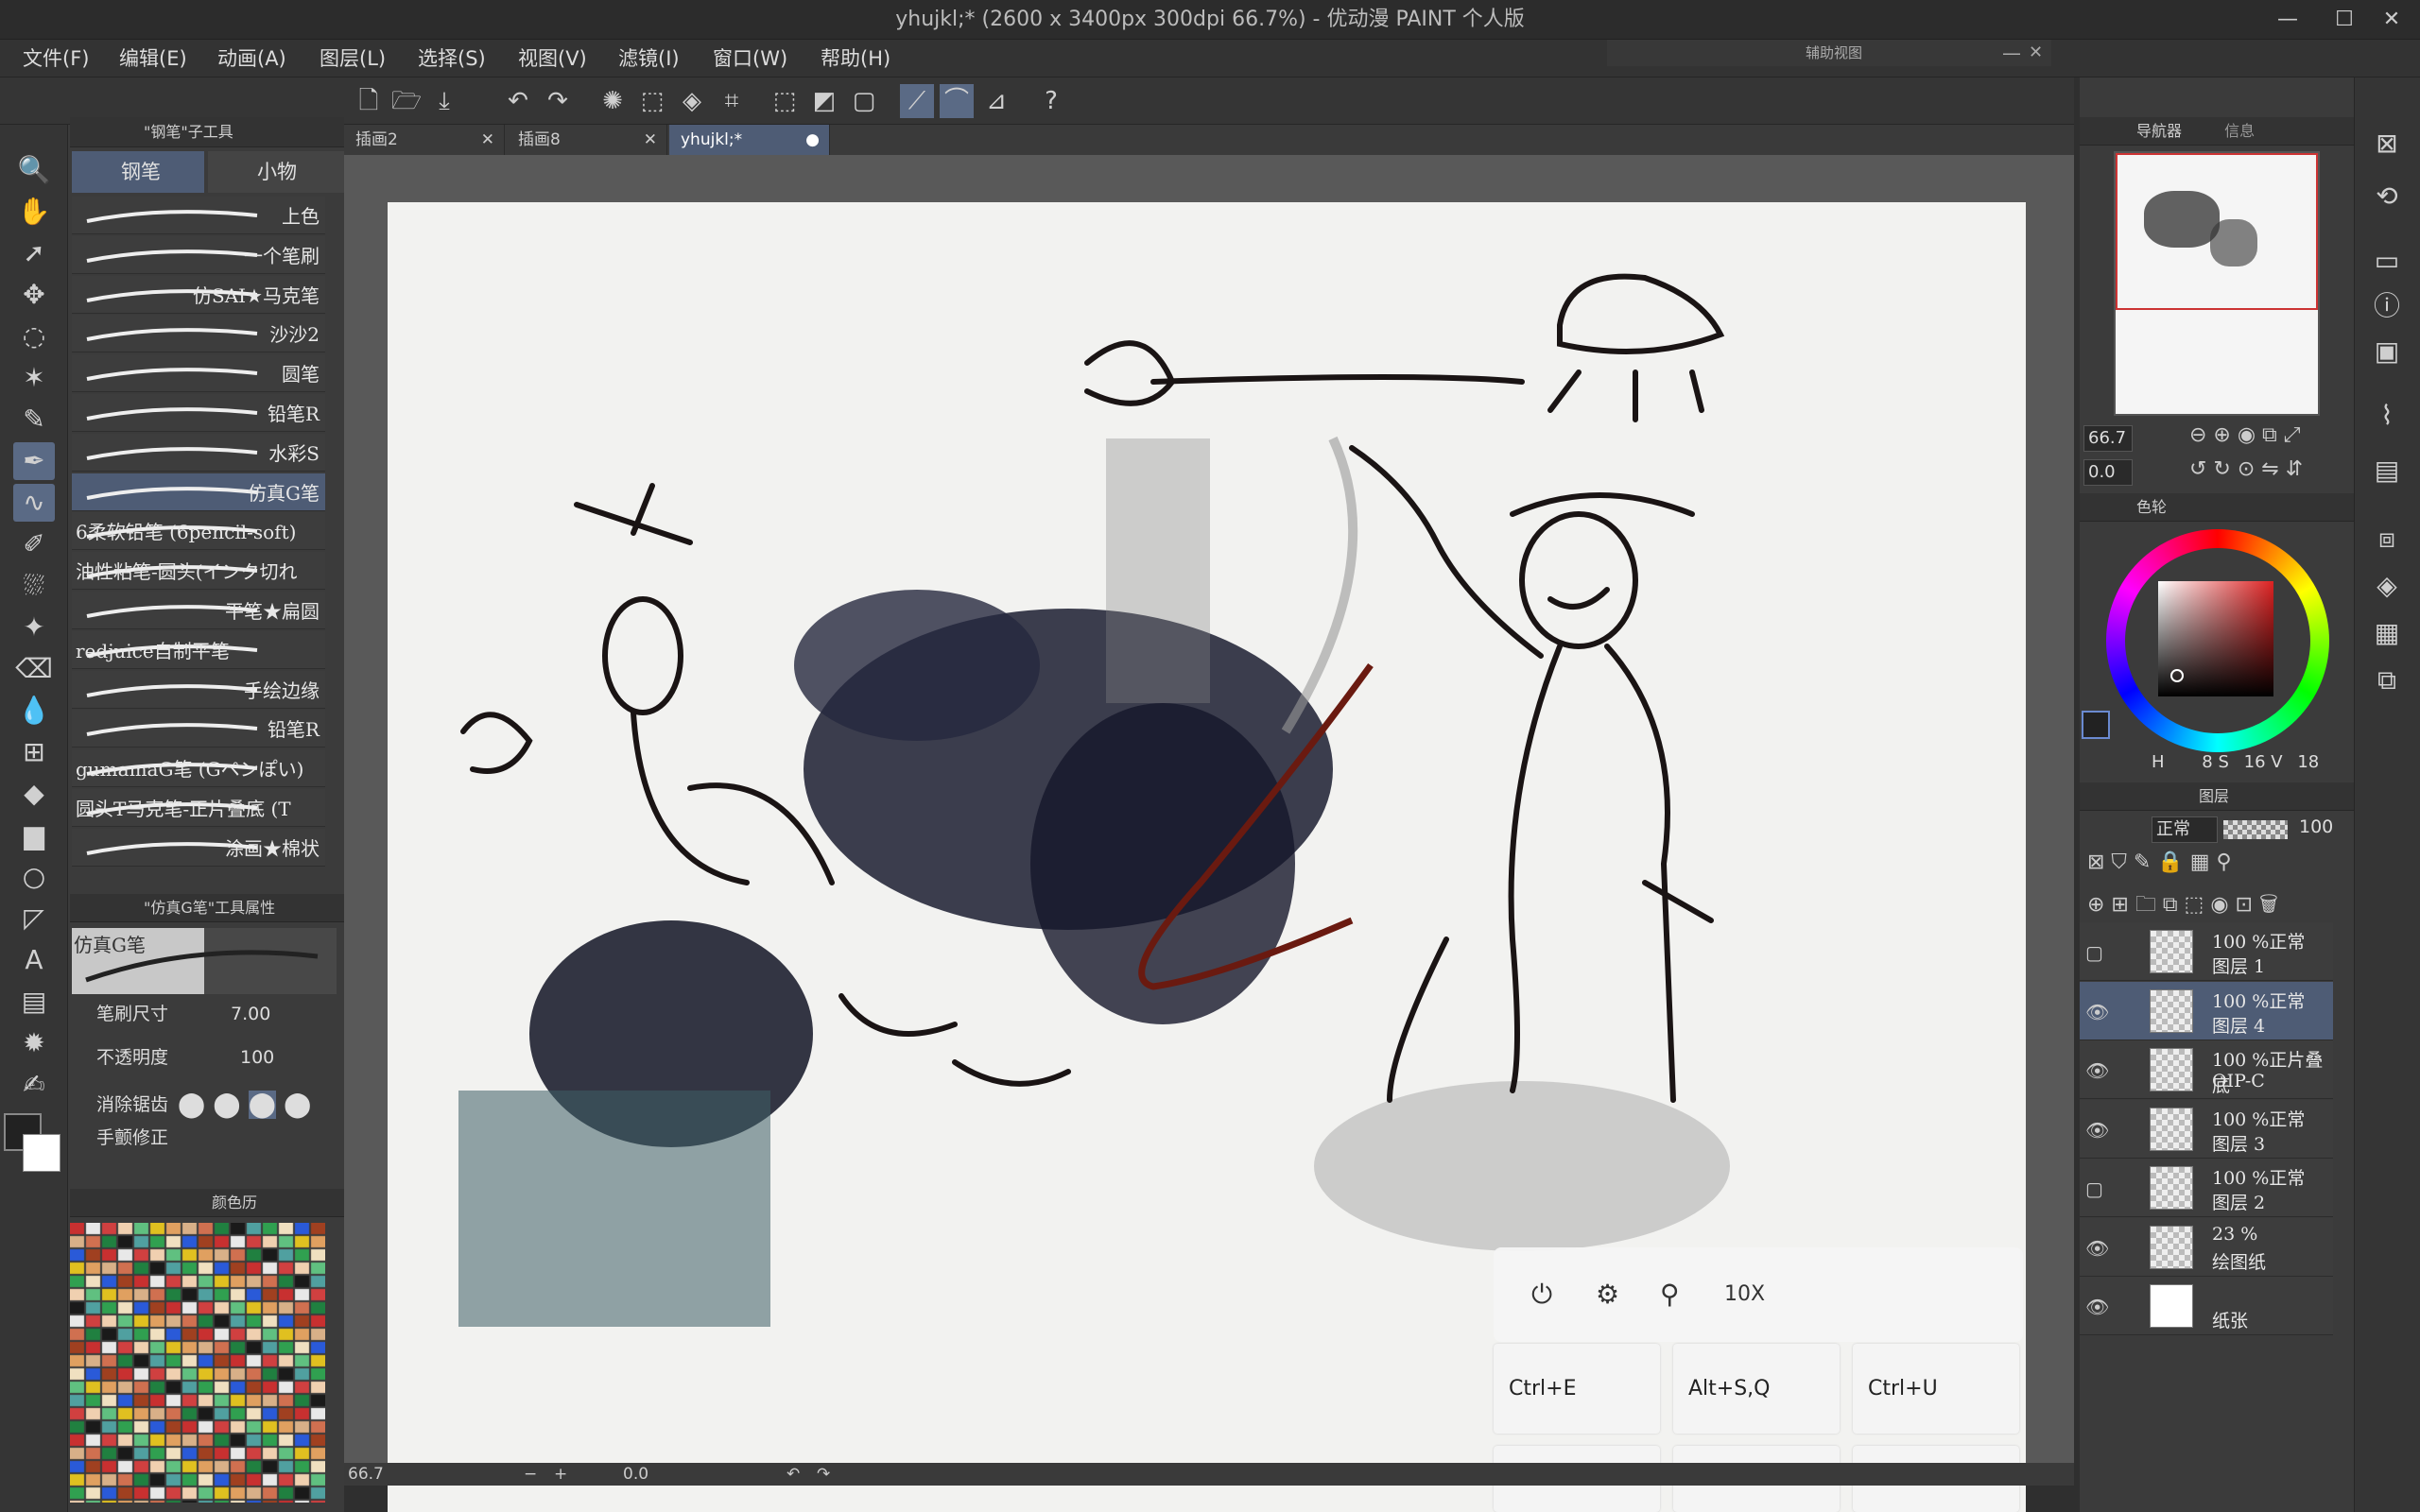 The image size is (2420, 1512). I want to click on pin-icon: ⚲, so click(1670, 1295).